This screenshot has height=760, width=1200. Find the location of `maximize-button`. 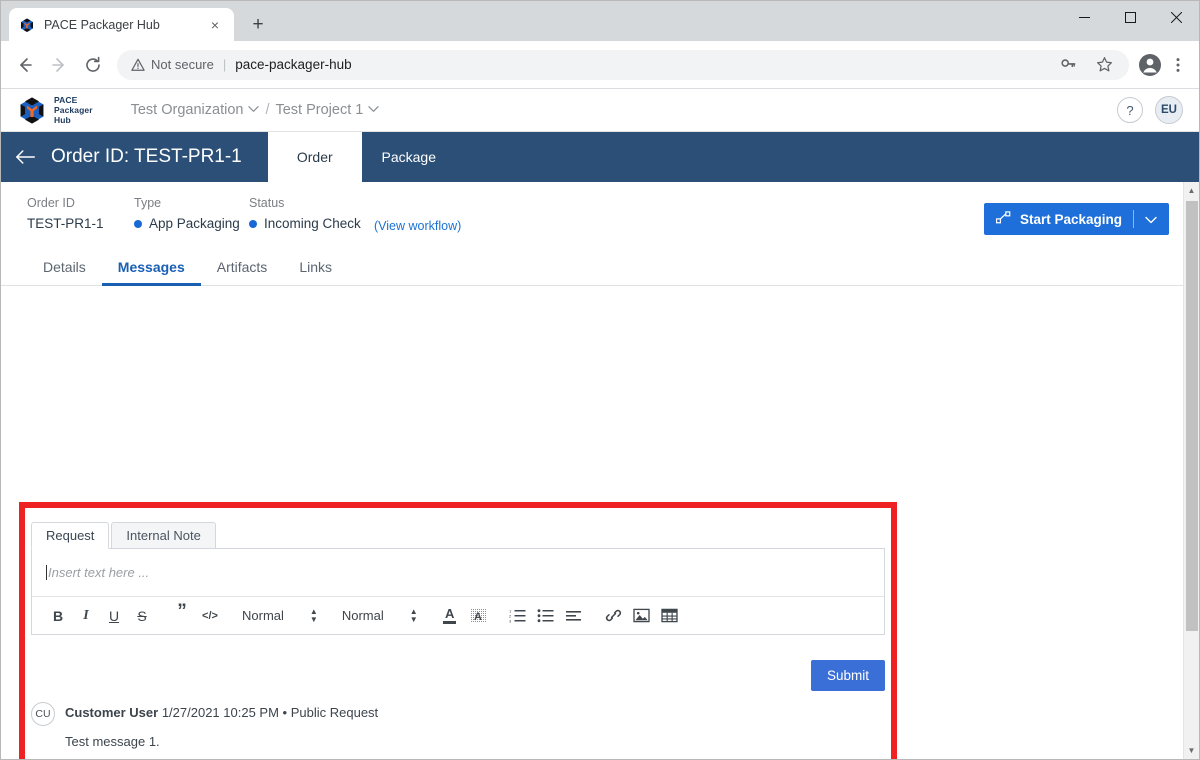

maximize-button is located at coordinates (1130, 17).